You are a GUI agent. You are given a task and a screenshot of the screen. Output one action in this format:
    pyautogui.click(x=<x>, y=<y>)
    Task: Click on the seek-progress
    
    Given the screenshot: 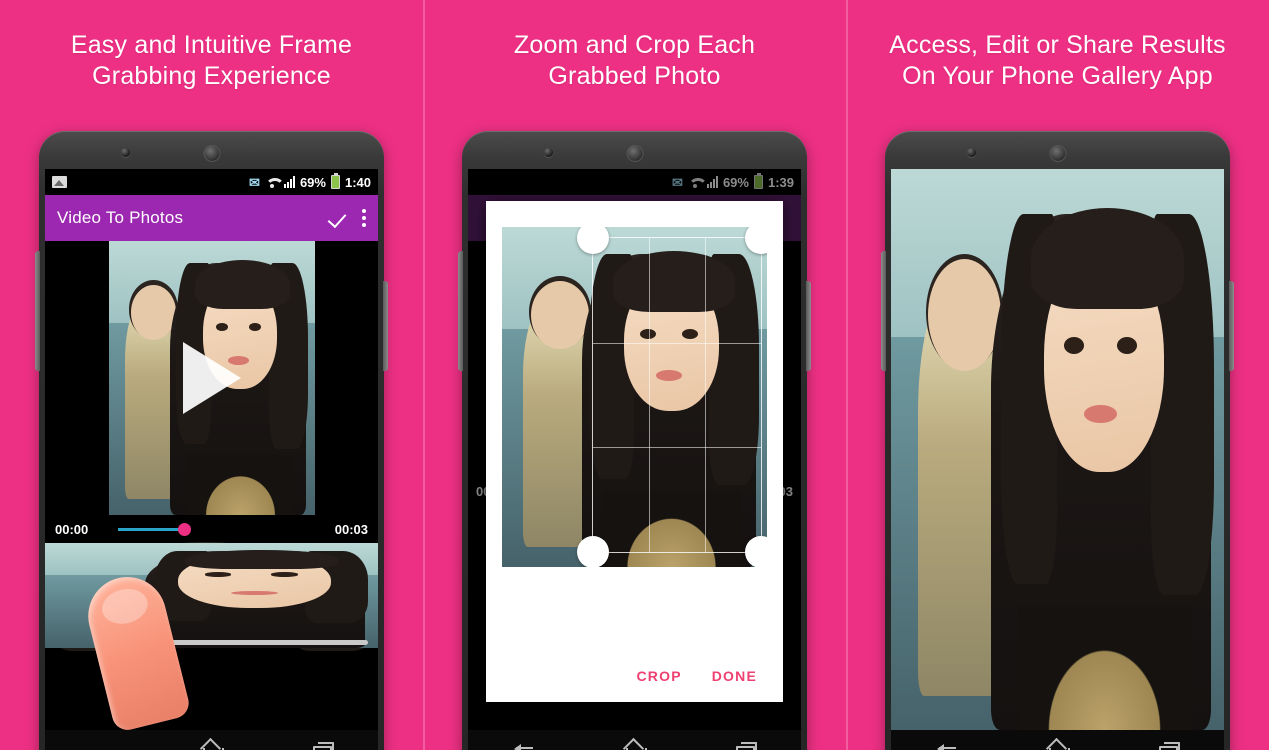 What is the action you would take?
    pyautogui.click(x=151, y=529)
    